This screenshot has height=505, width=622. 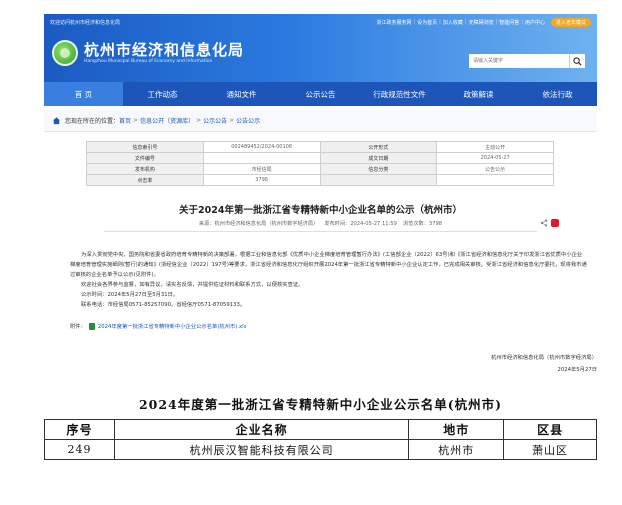 What do you see at coordinates (478, 94) in the screenshot?
I see `nav-policy-interpretation: 政策解读` at bounding box center [478, 94].